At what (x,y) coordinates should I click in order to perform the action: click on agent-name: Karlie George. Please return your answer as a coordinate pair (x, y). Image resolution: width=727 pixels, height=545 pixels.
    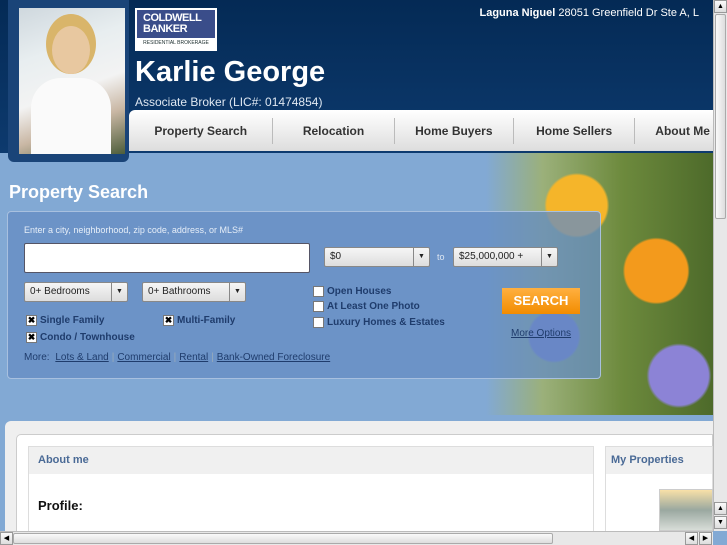
    Looking at the image, I should click on (230, 72).